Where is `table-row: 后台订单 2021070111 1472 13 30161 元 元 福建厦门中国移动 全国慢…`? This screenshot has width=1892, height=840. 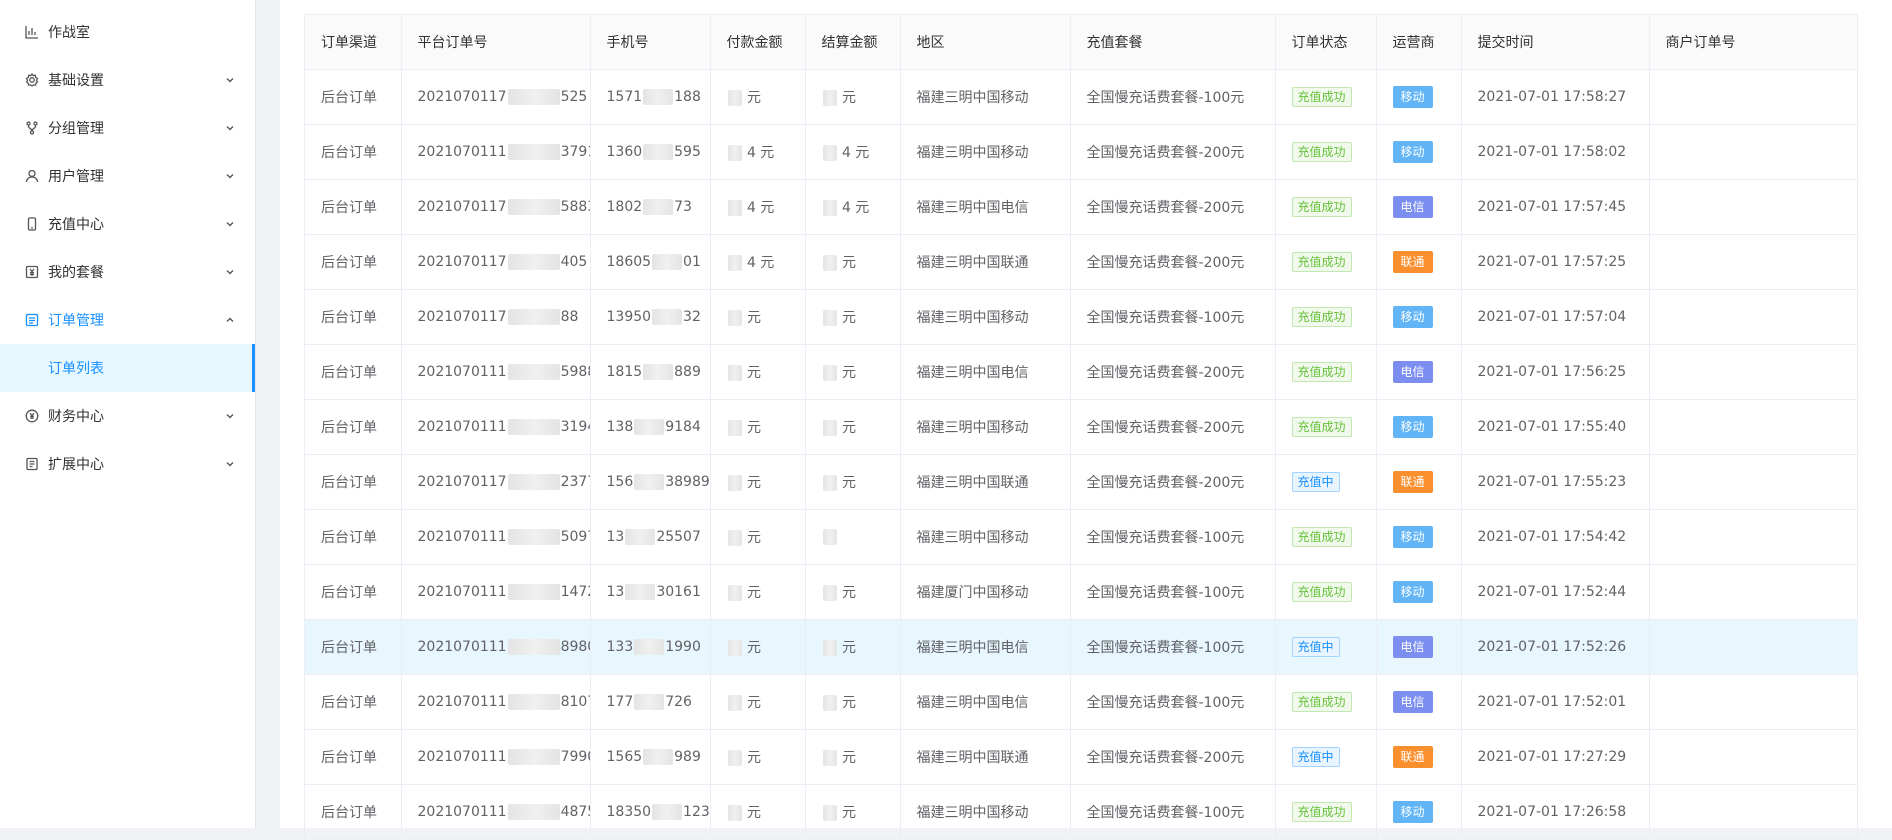 table-row: 后台订单 2021070111 1472 13 30161 元 元 福建厦门中国移动 全国慢… is located at coordinates (1081, 592).